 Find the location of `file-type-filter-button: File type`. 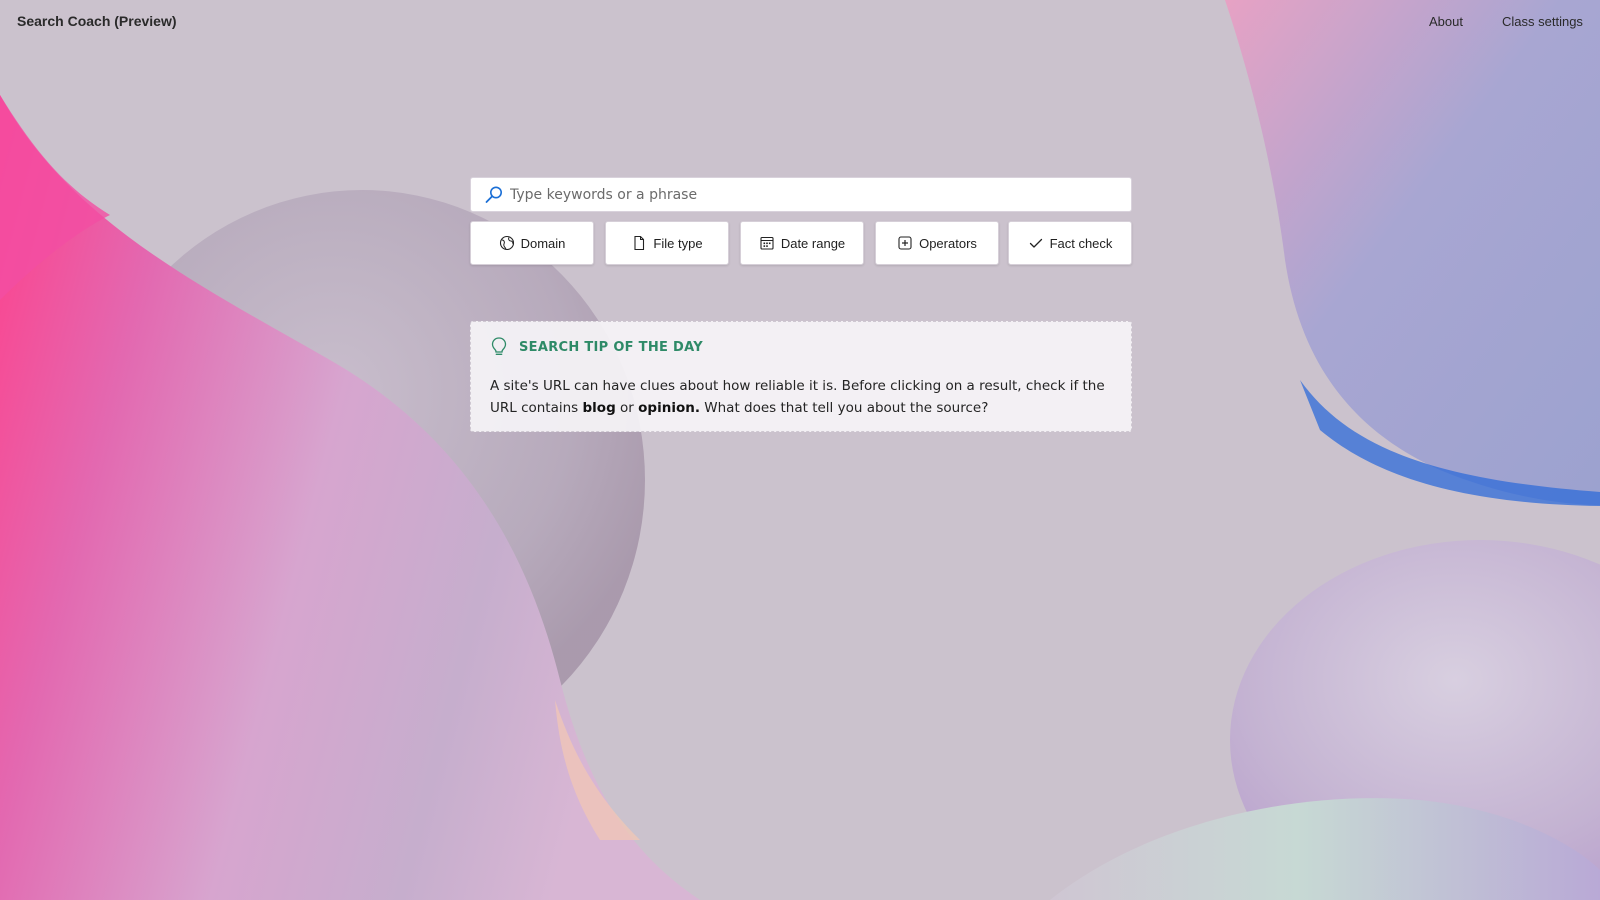

file-type-filter-button: File type is located at coordinates (667, 243).